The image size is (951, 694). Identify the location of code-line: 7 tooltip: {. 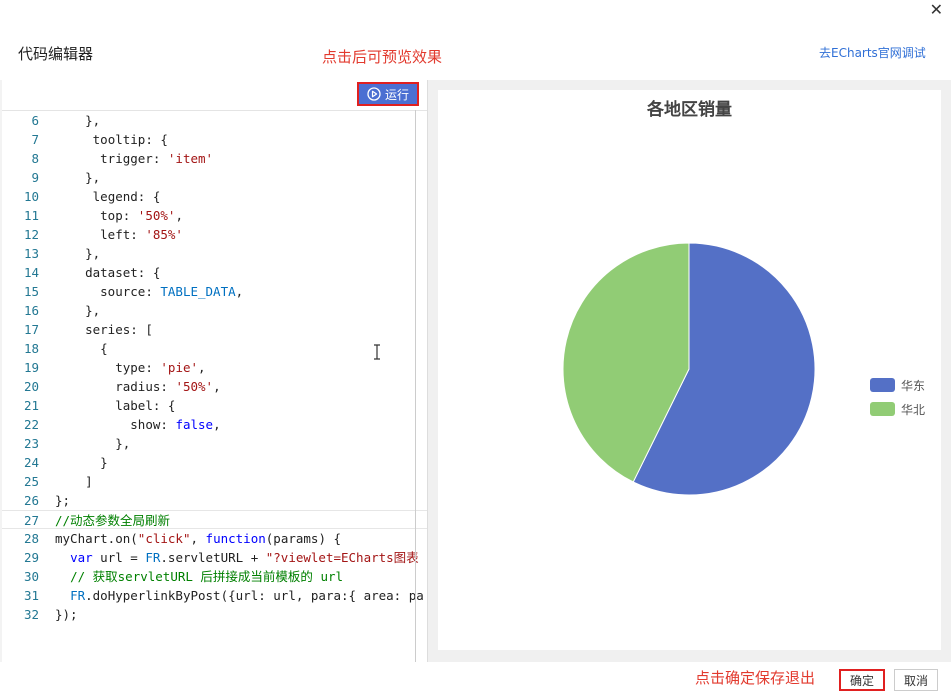
(214, 139).